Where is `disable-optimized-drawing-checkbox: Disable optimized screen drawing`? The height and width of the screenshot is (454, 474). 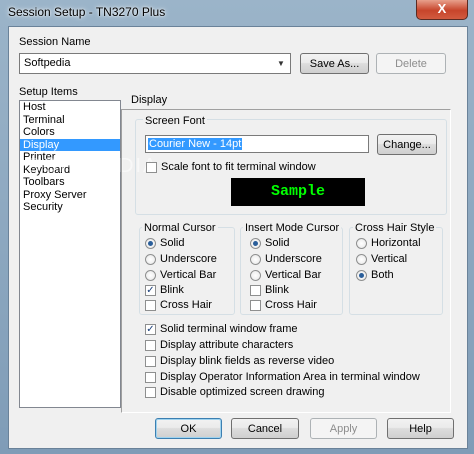
disable-optimized-drawing-checkbox: Disable optimized screen drawing is located at coordinates (234, 392).